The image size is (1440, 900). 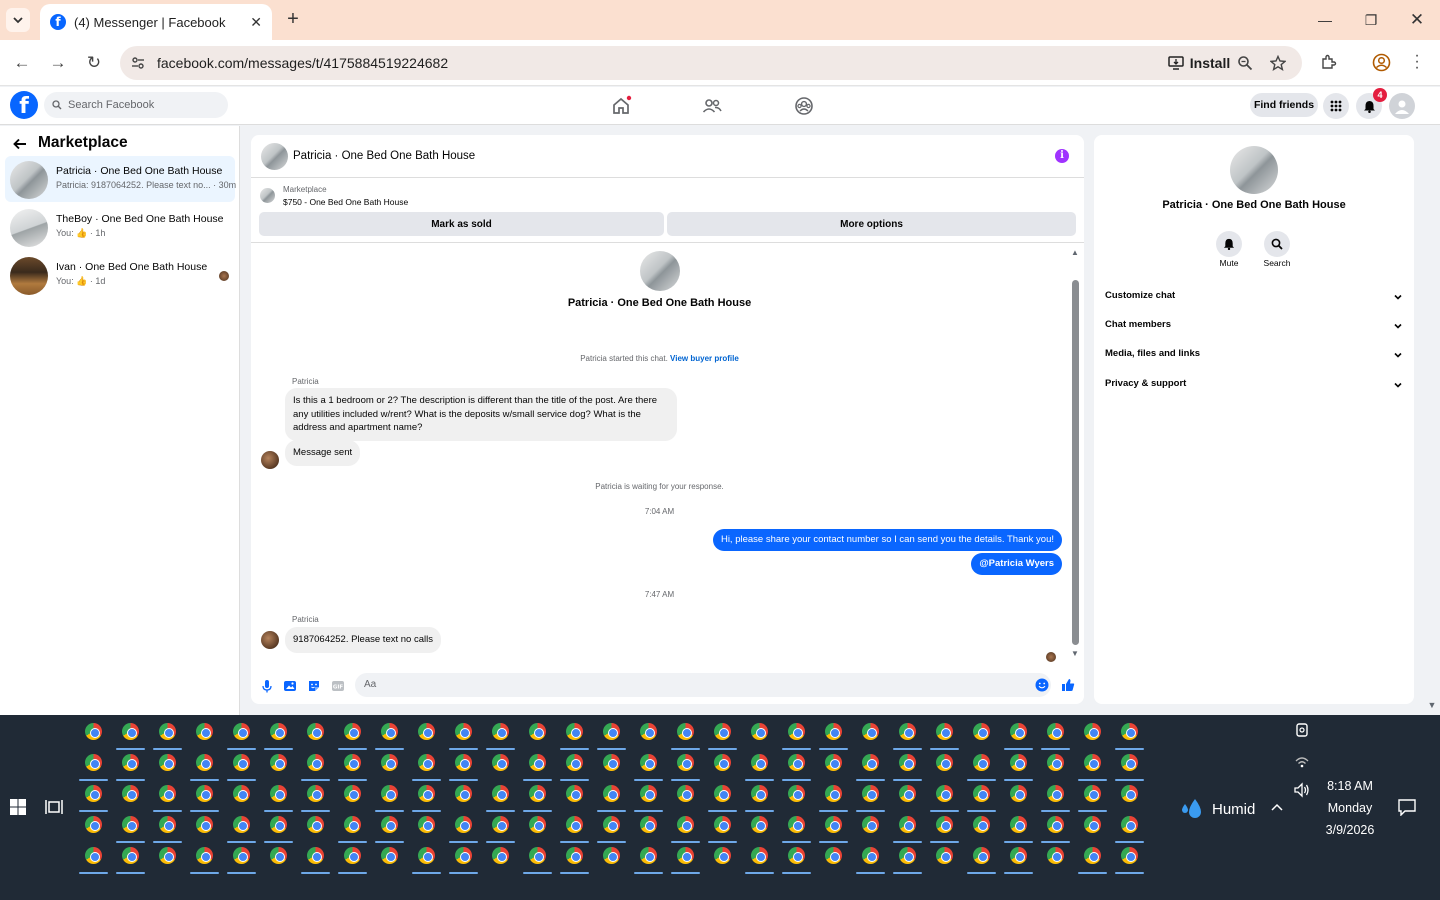 What do you see at coordinates (1371, 20) in the screenshot?
I see `restore-button: ❐` at bounding box center [1371, 20].